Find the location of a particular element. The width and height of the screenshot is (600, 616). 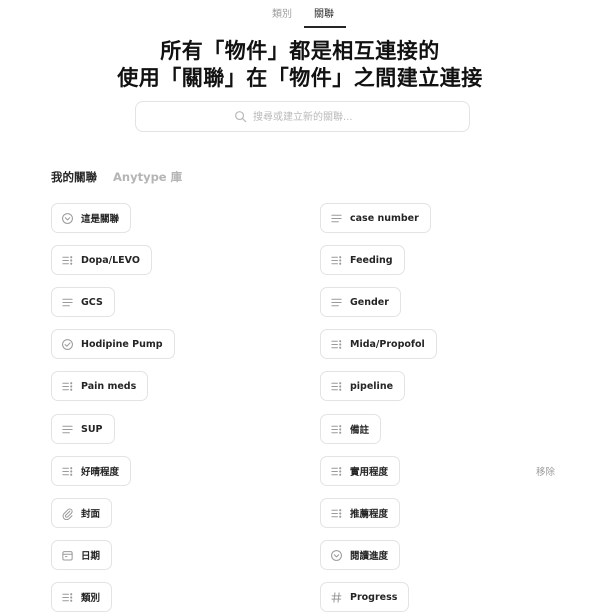

checkbox-icon is located at coordinates (67, 344).